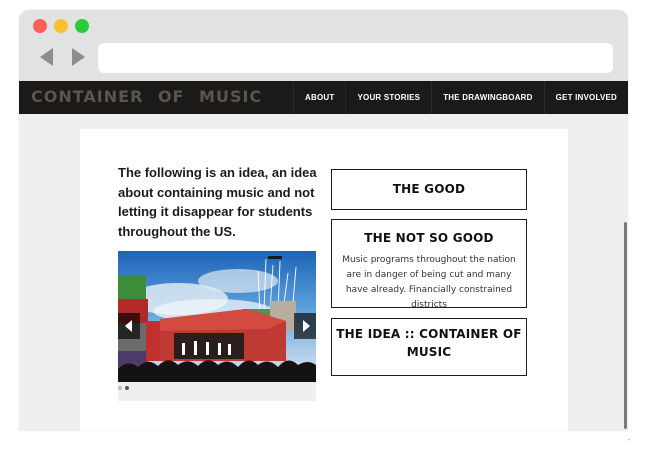 Image resolution: width=651 pixels, height=454 pixels. I want to click on nav-get-involved: GET INVOLVED, so click(585, 97).